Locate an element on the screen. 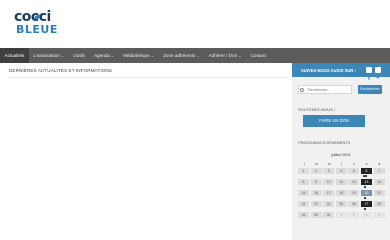  logo-text-bleue: BLEUE is located at coordinates (37, 29).